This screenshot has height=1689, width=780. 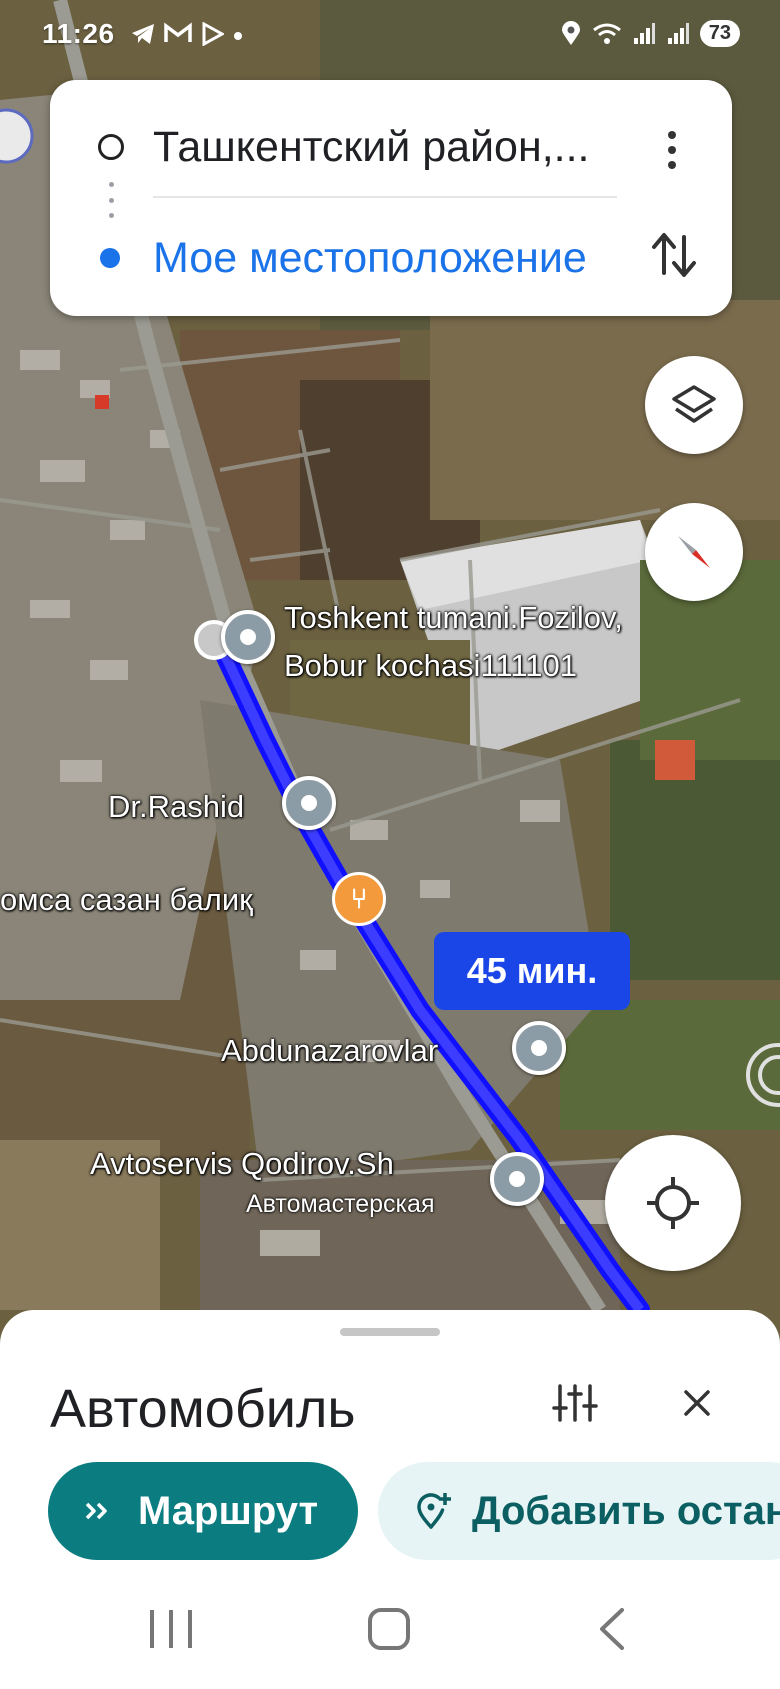 I want to click on place-sublabel-avtoservis: Автомастерская, so click(x=340, y=1204).